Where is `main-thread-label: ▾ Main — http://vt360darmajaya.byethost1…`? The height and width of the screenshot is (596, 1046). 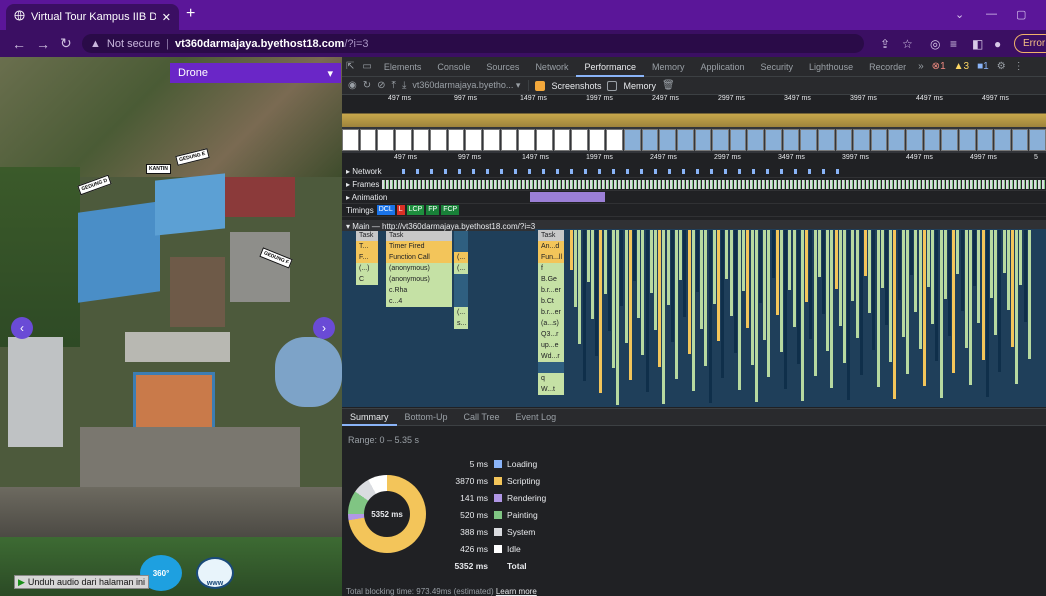 main-thread-label: ▾ Main — http://vt360darmajaya.byethost1… is located at coordinates (439, 226).